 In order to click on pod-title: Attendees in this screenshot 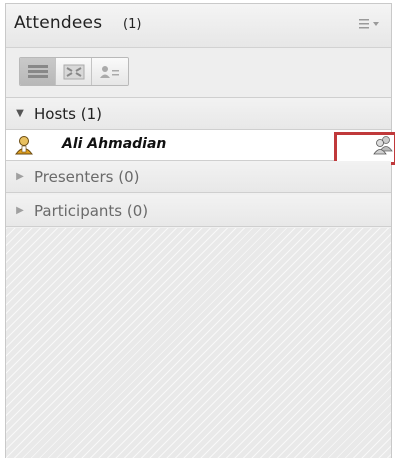, I will do `click(58, 23)`.